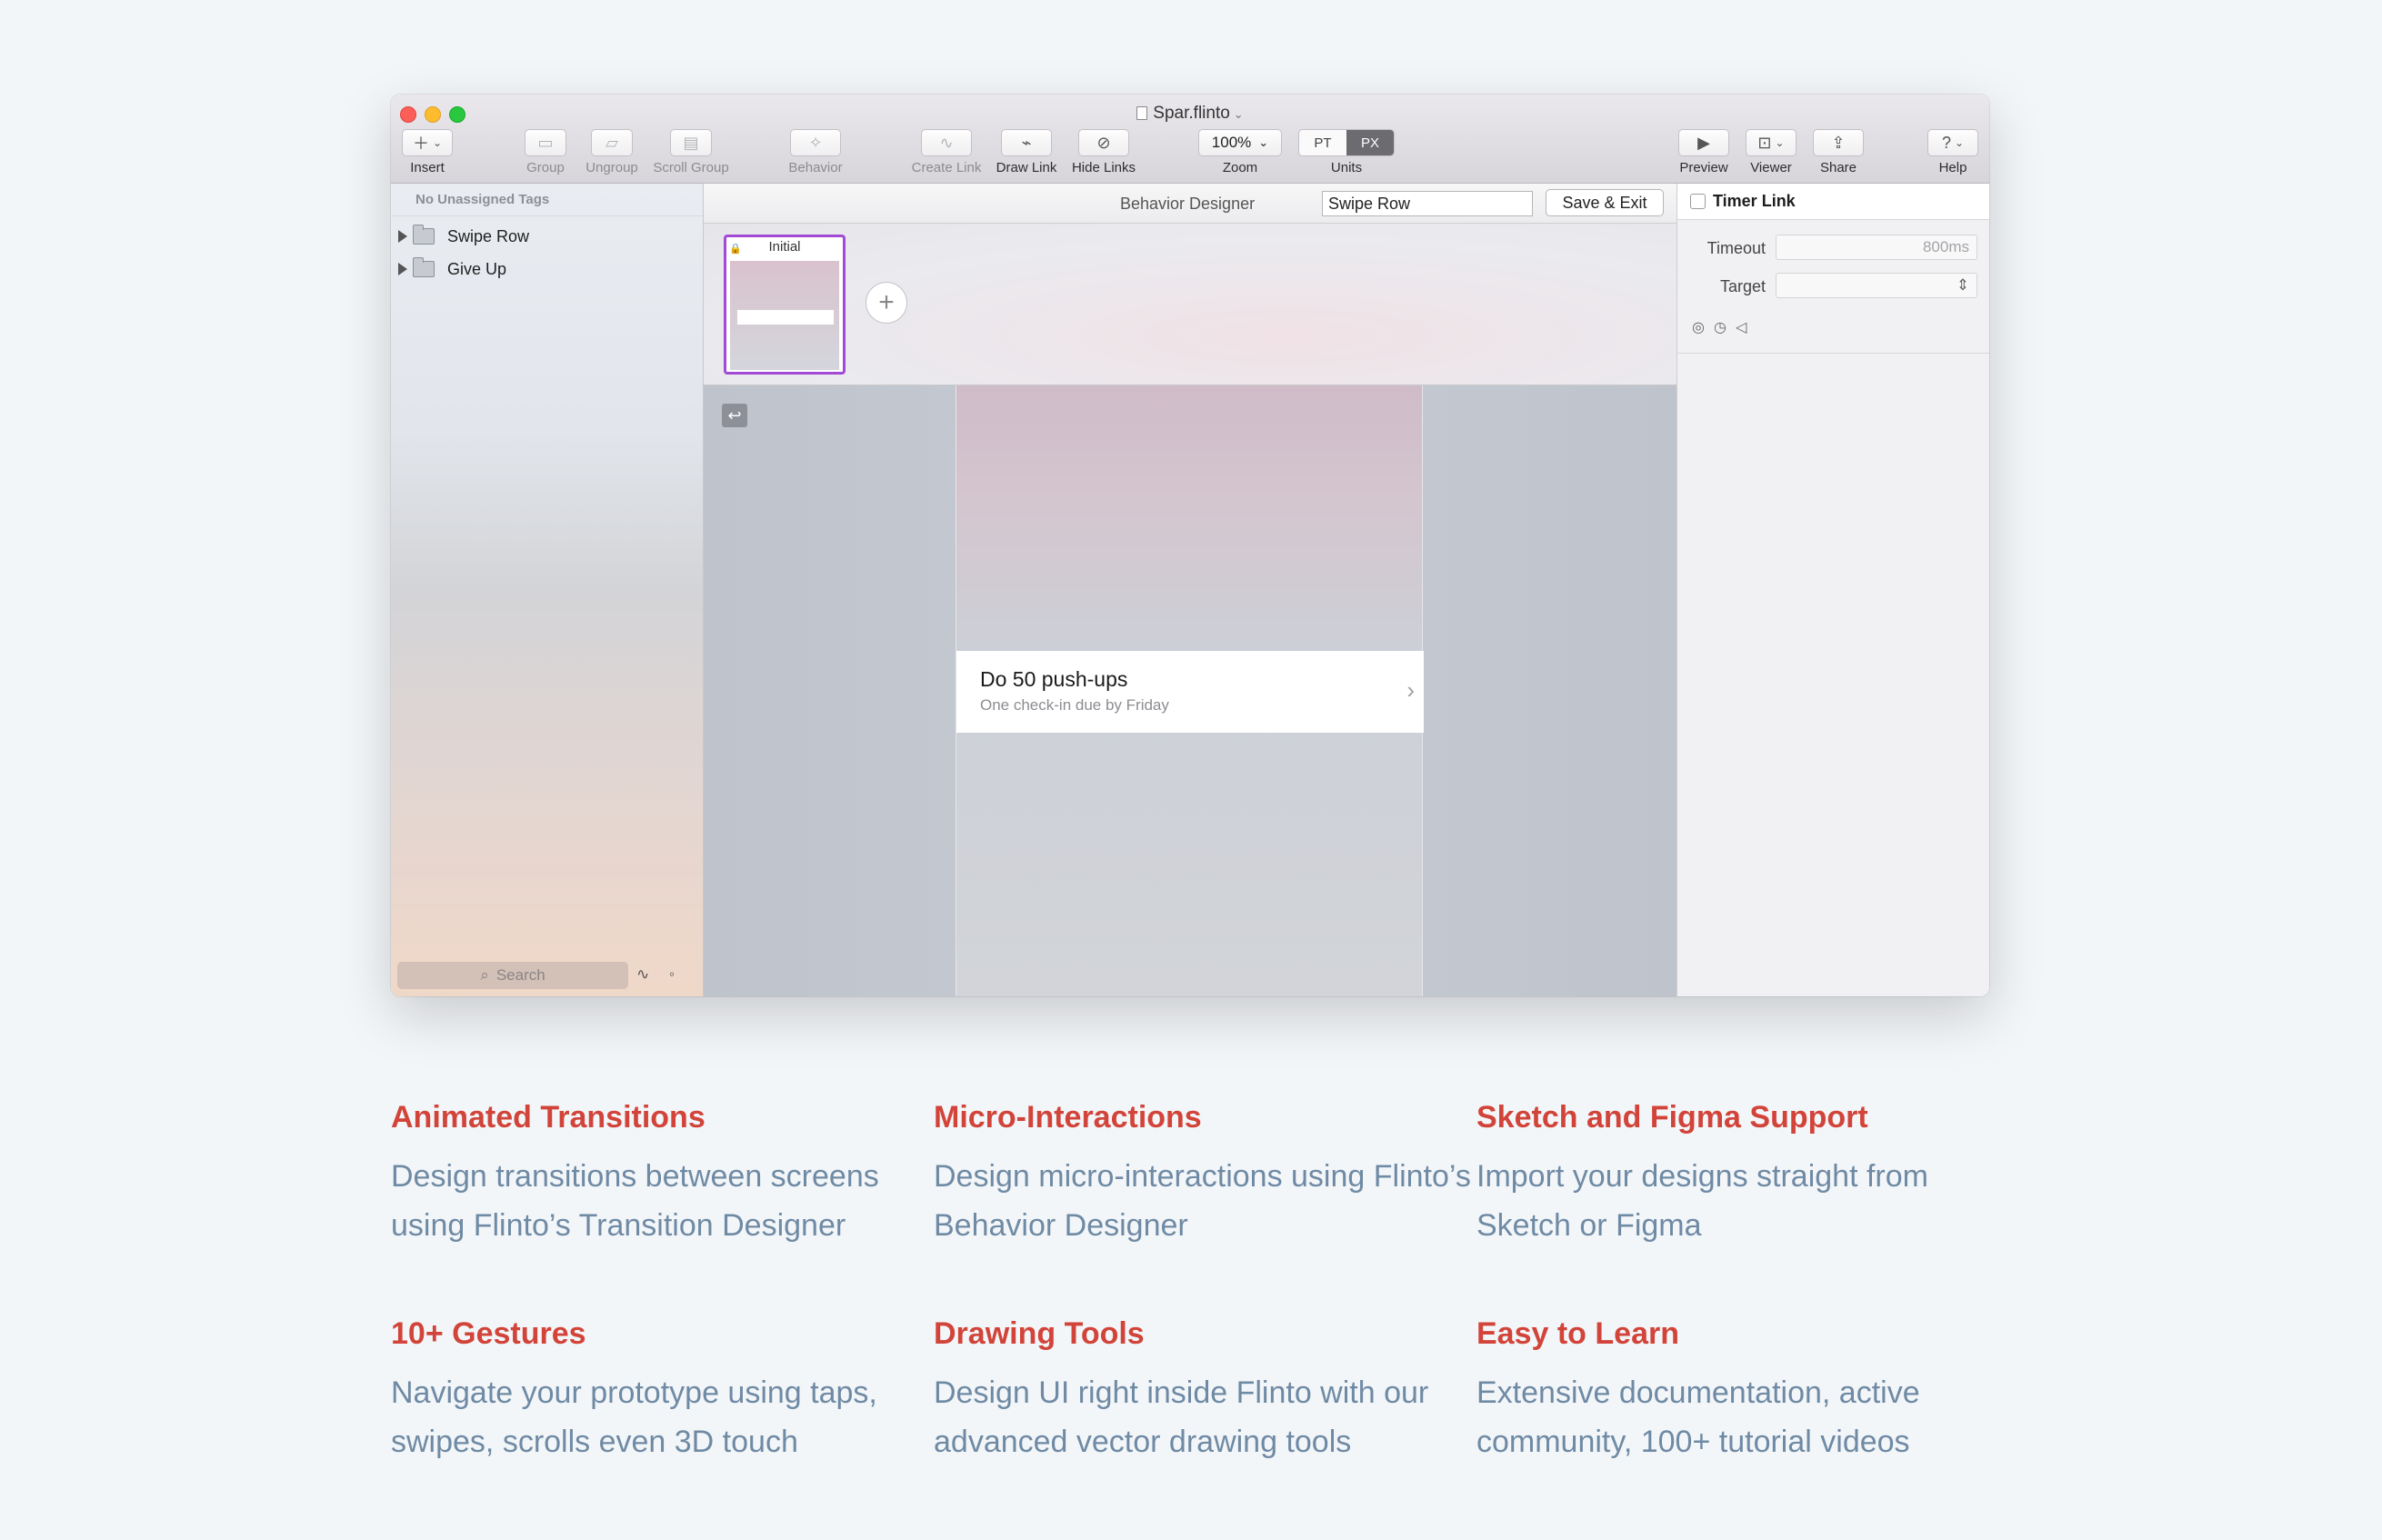 This screenshot has width=2382, height=1540. I want to click on behavior-designer-bar: Behavior Designer Swipe Row Save & Exit, so click(1190, 204).